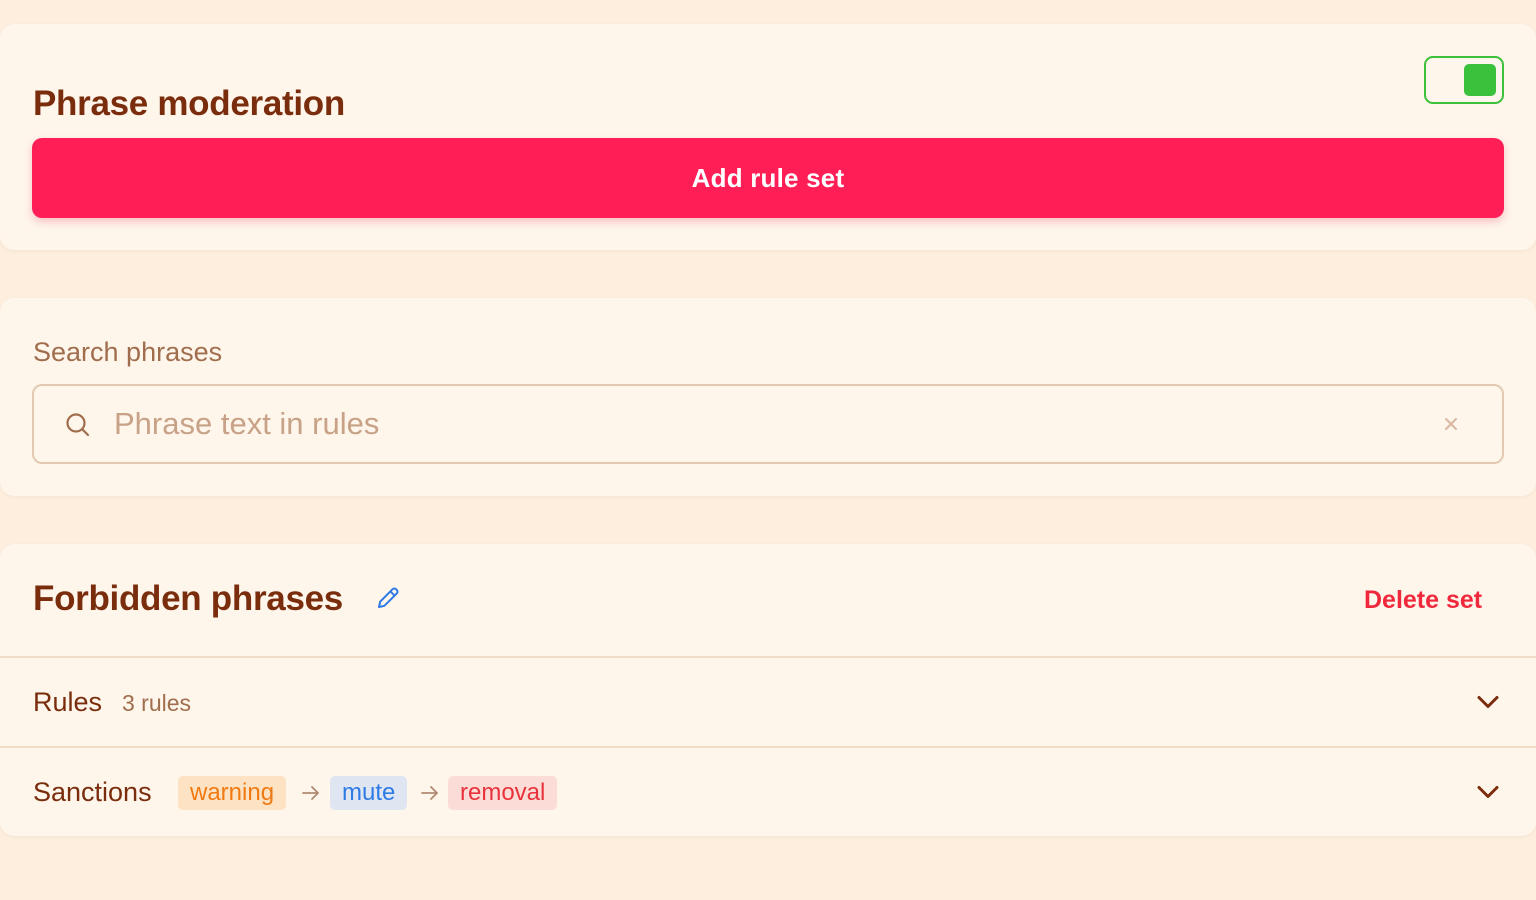 The height and width of the screenshot is (900, 1536). Describe the element at coordinates (232, 793) in the screenshot. I see `sanction-chip-warning: warning` at that location.